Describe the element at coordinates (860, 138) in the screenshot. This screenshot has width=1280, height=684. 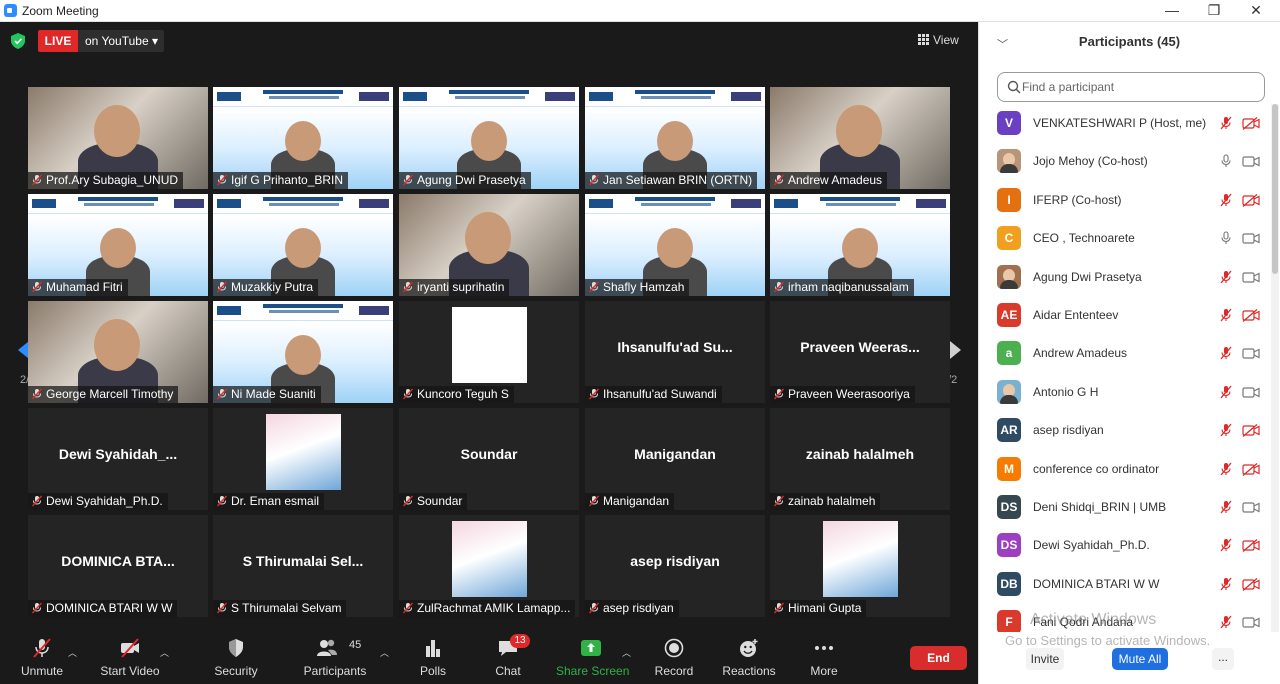
I see `video-tile: Andrew Amadeus` at that location.